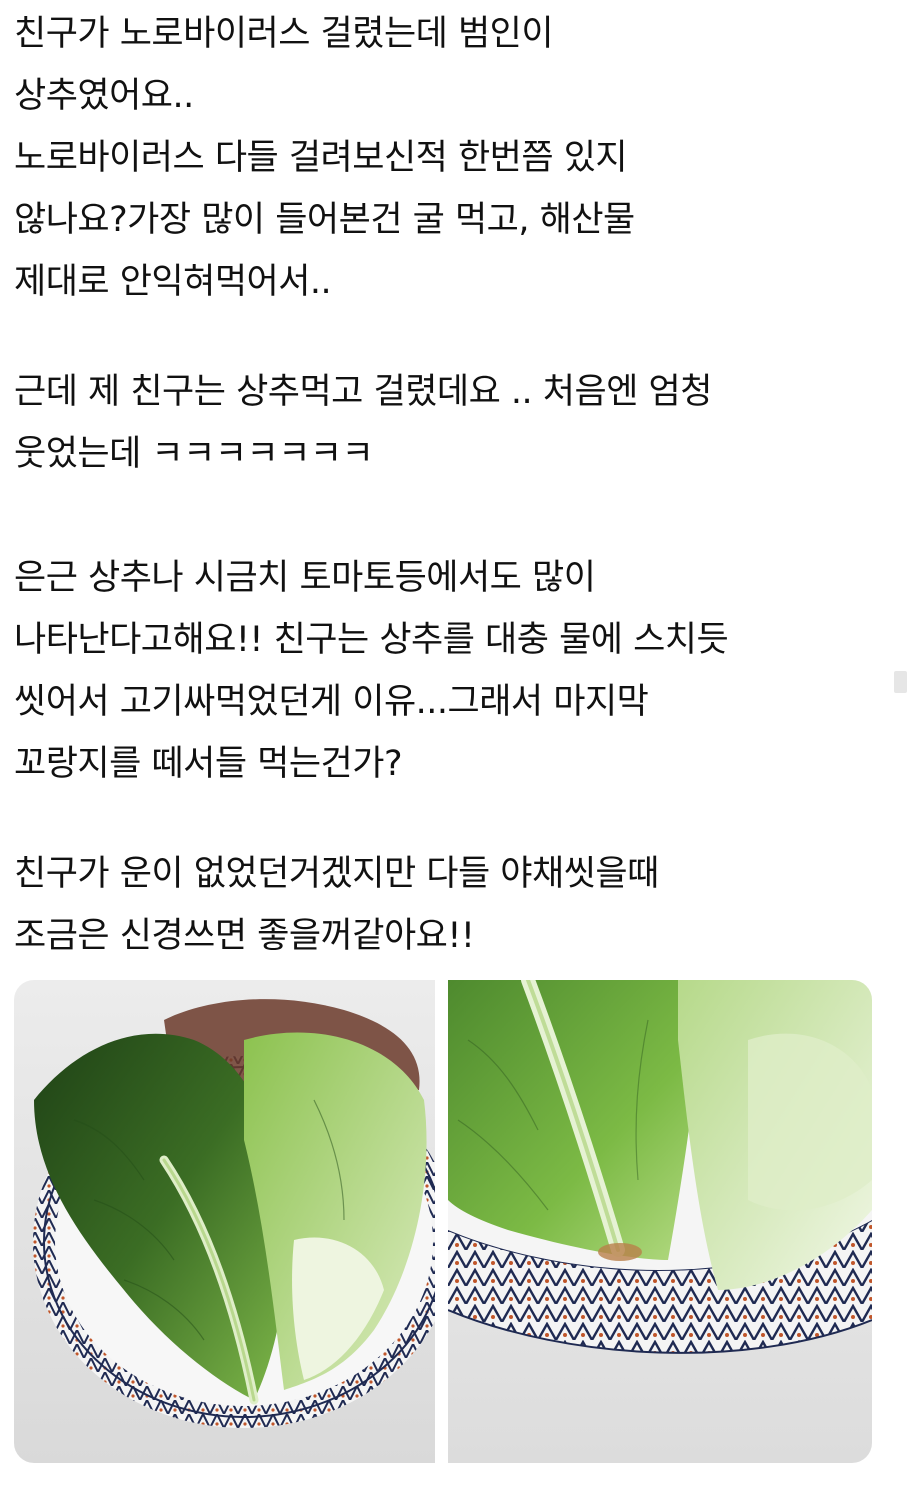  Describe the element at coordinates (104, 96) in the screenshot. I see `post-line: 상추였어요..` at that location.